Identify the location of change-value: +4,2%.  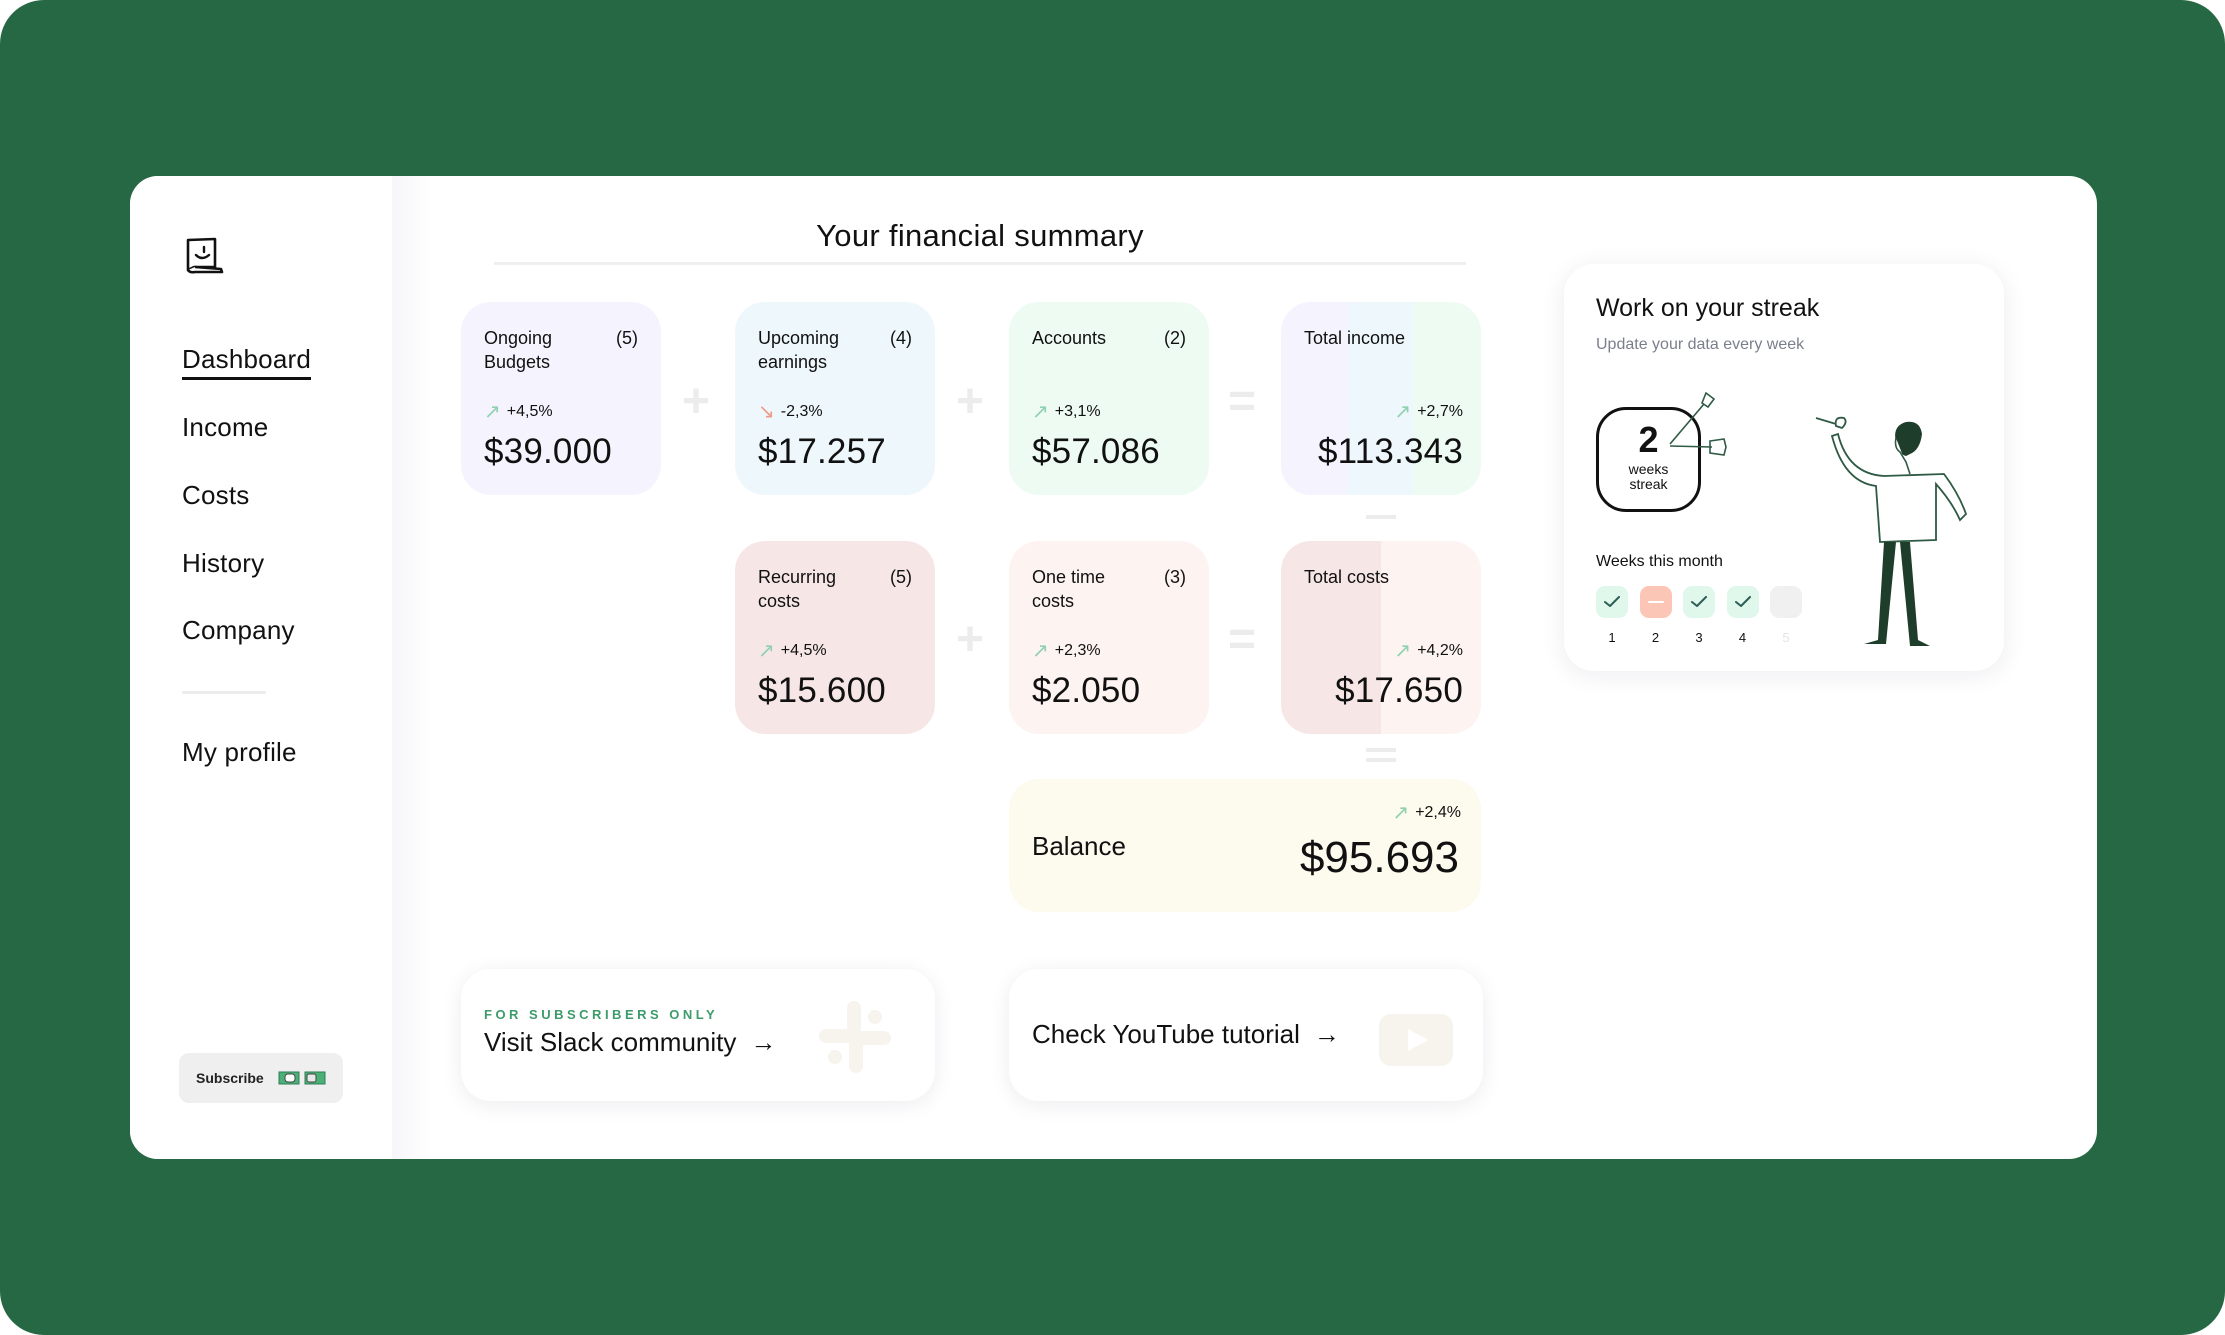
(1440, 650).